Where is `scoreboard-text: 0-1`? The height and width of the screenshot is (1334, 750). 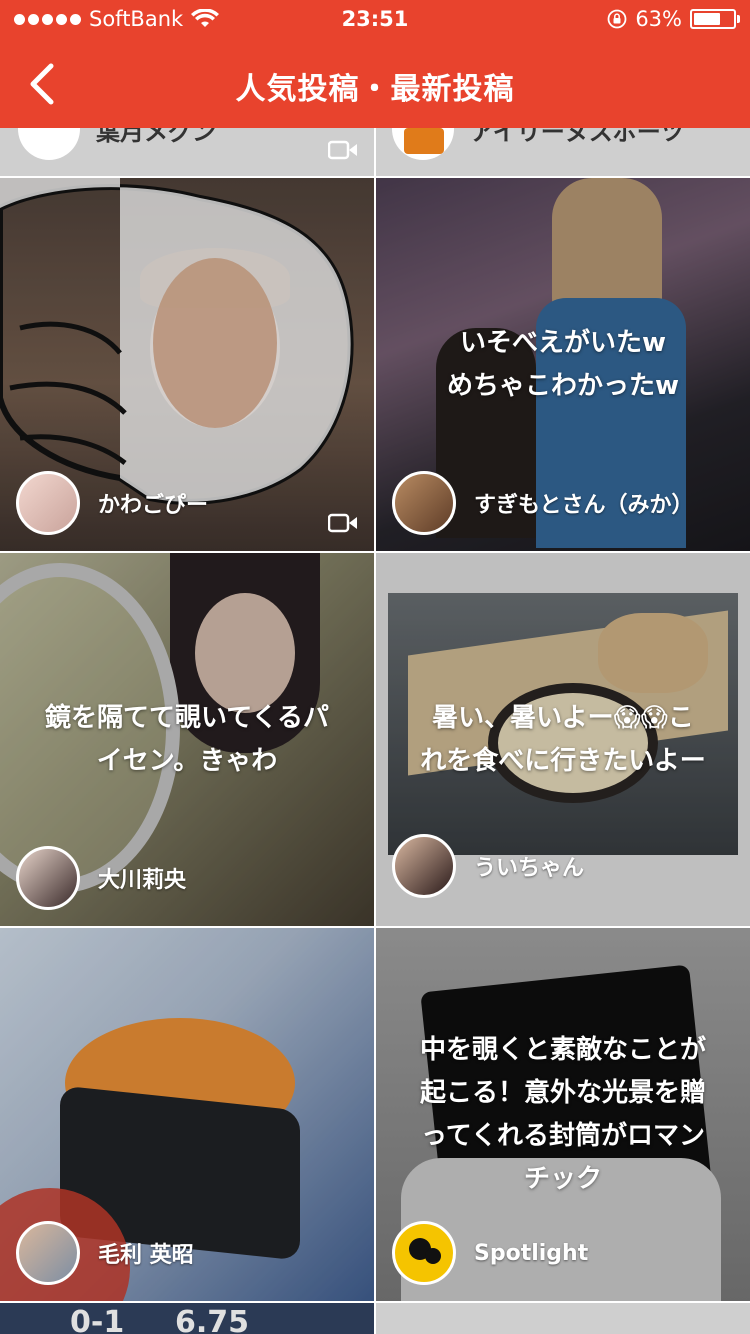 scoreboard-text: 0-1 is located at coordinates (97, 1319).